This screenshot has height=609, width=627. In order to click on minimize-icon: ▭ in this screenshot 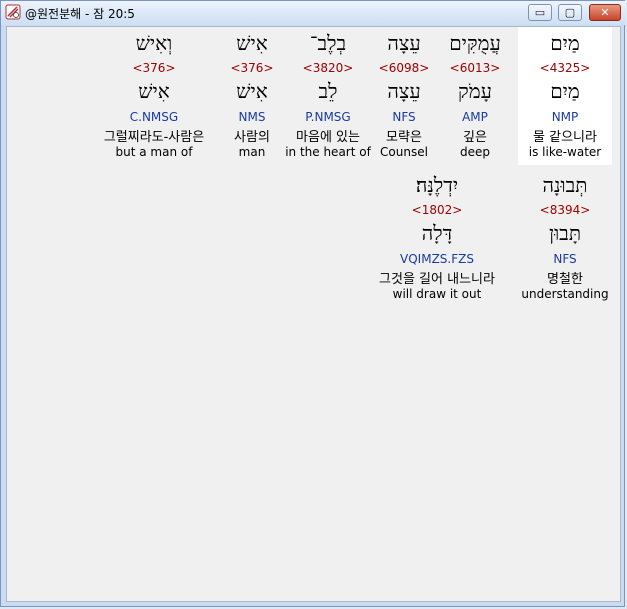, I will do `click(540, 12)`.